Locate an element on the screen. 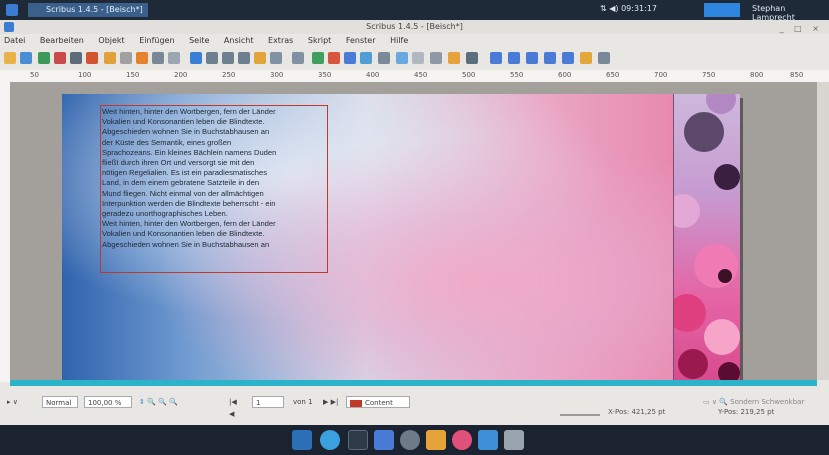 This screenshot has height=455, width=829. units-select: ▭ ∨ 🔍 Sondern Schwenkbar is located at coordinates (760, 402).